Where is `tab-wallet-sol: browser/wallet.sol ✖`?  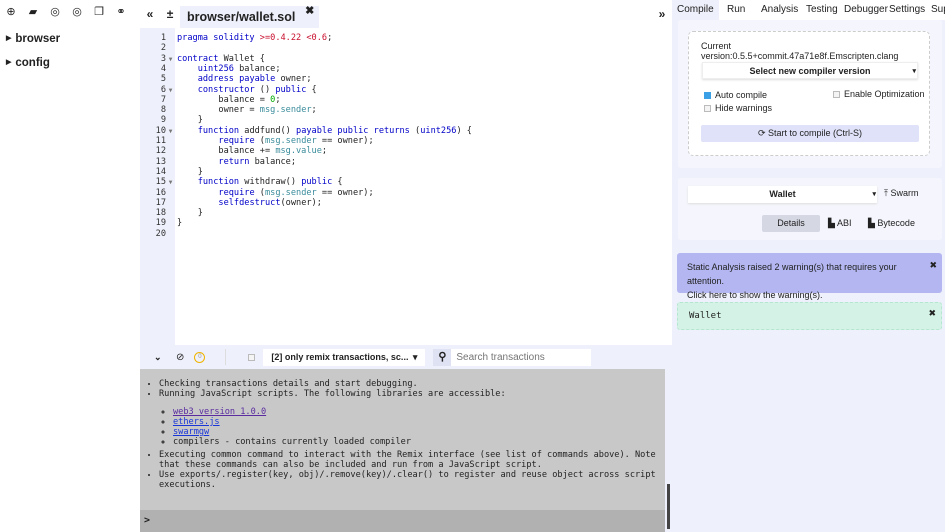 tab-wallet-sol: browser/wallet.sol ✖ is located at coordinates (250, 16).